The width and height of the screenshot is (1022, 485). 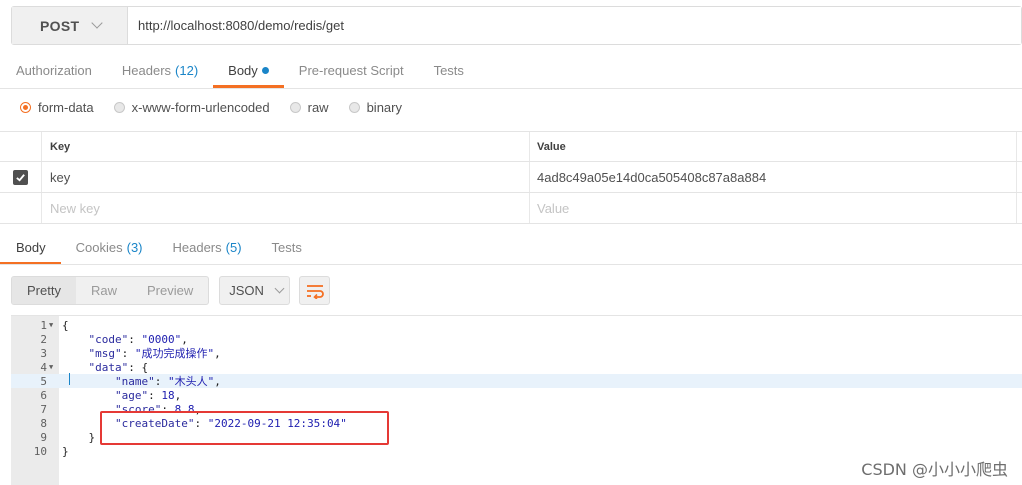 I want to click on response-tabs: Body Cookies (3) Headers (5) Tests, so click(x=158, y=247).